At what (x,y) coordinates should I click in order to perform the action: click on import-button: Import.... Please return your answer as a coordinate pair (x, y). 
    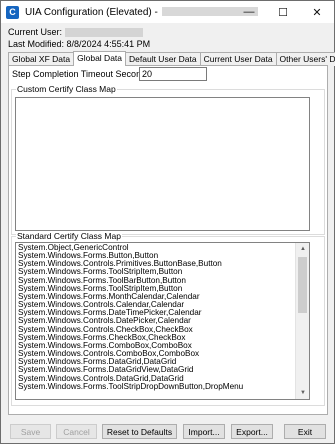
    Looking at the image, I should click on (204, 431).